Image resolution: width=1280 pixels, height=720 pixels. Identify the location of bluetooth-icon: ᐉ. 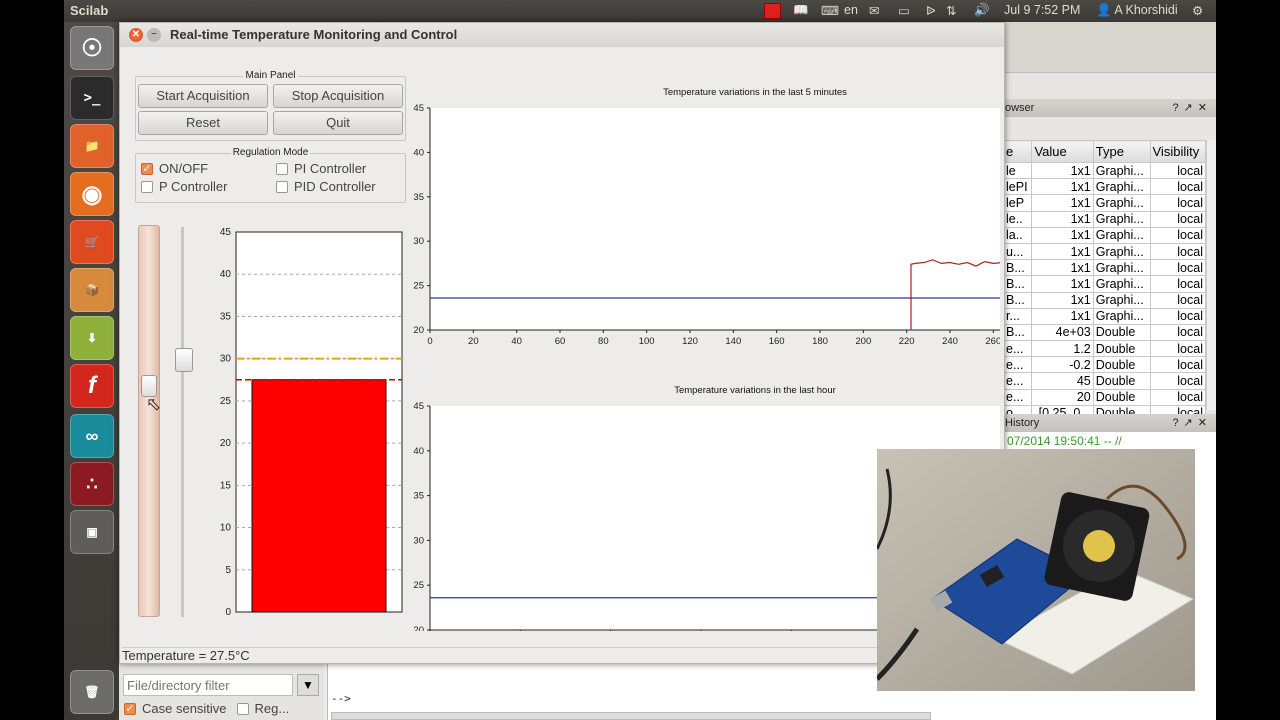
(931, 10).